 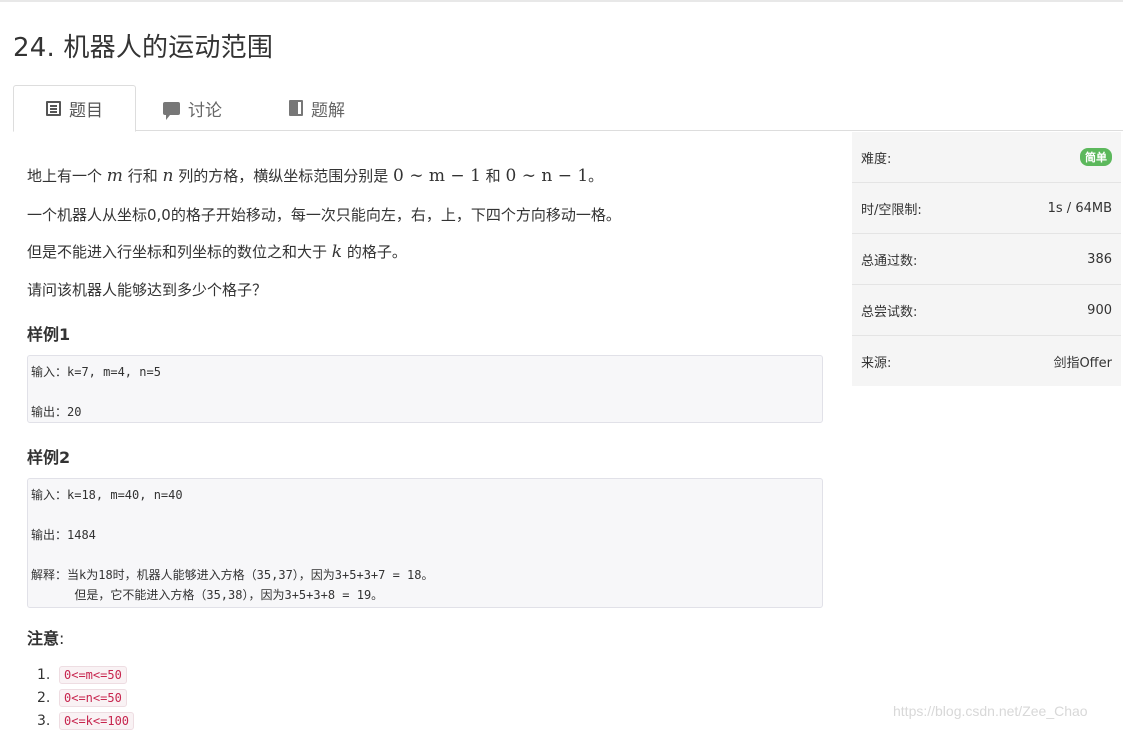 I want to click on list-icon, so click(x=53, y=108).